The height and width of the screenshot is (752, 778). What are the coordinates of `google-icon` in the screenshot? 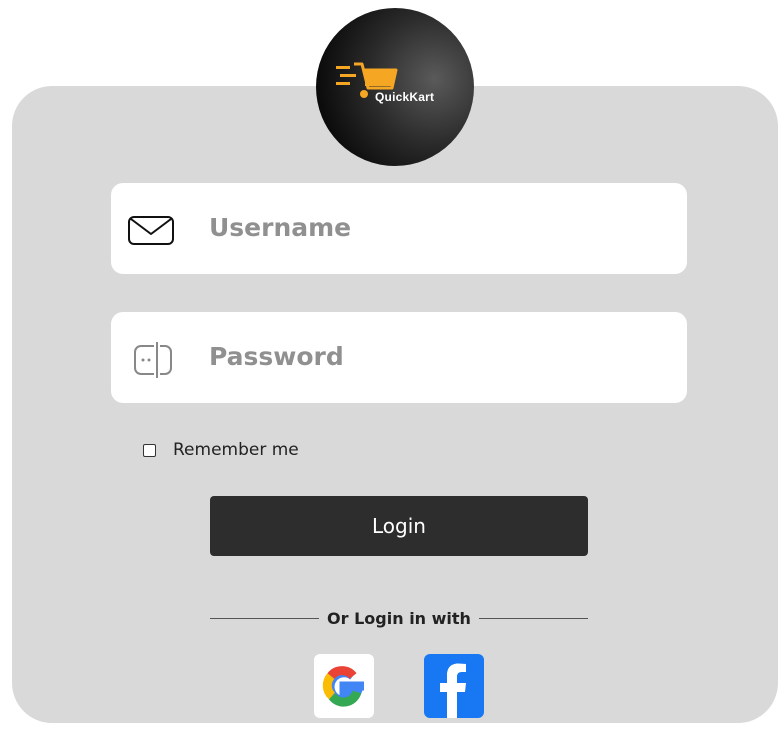 It's located at (343, 686).